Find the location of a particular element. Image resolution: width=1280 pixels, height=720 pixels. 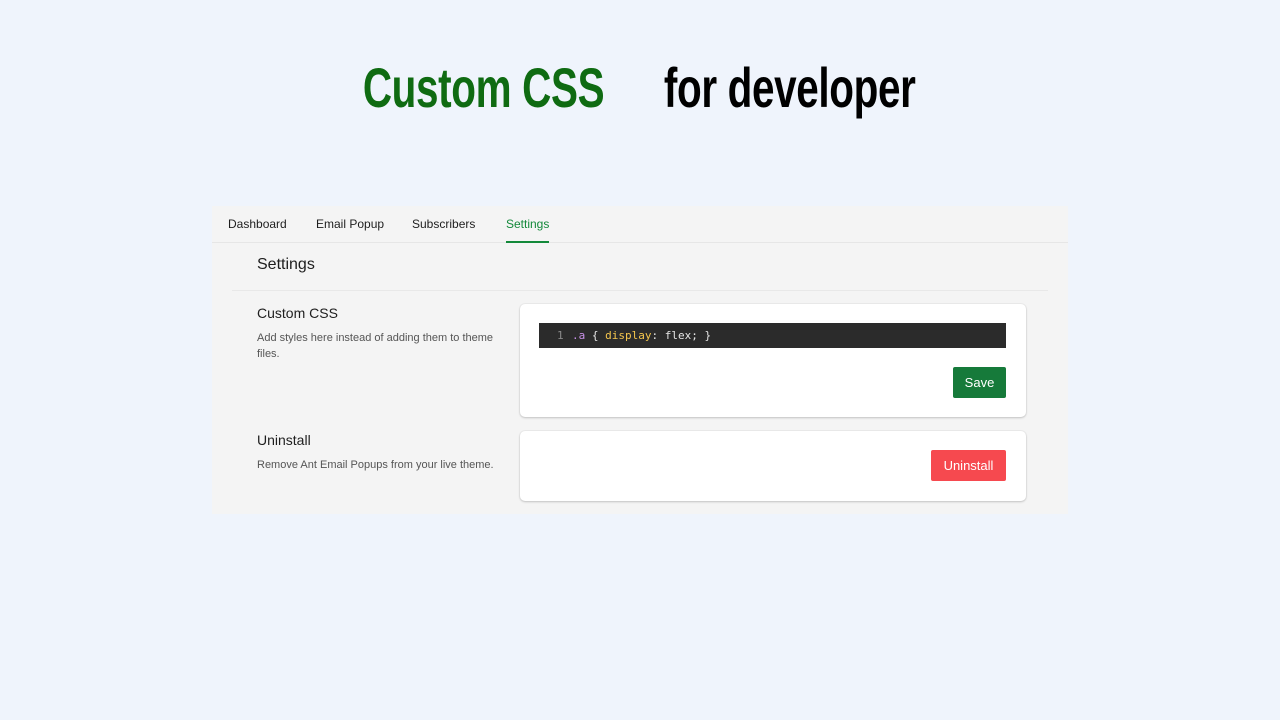

tab-settings: Settings is located at coordinates (528, 224).